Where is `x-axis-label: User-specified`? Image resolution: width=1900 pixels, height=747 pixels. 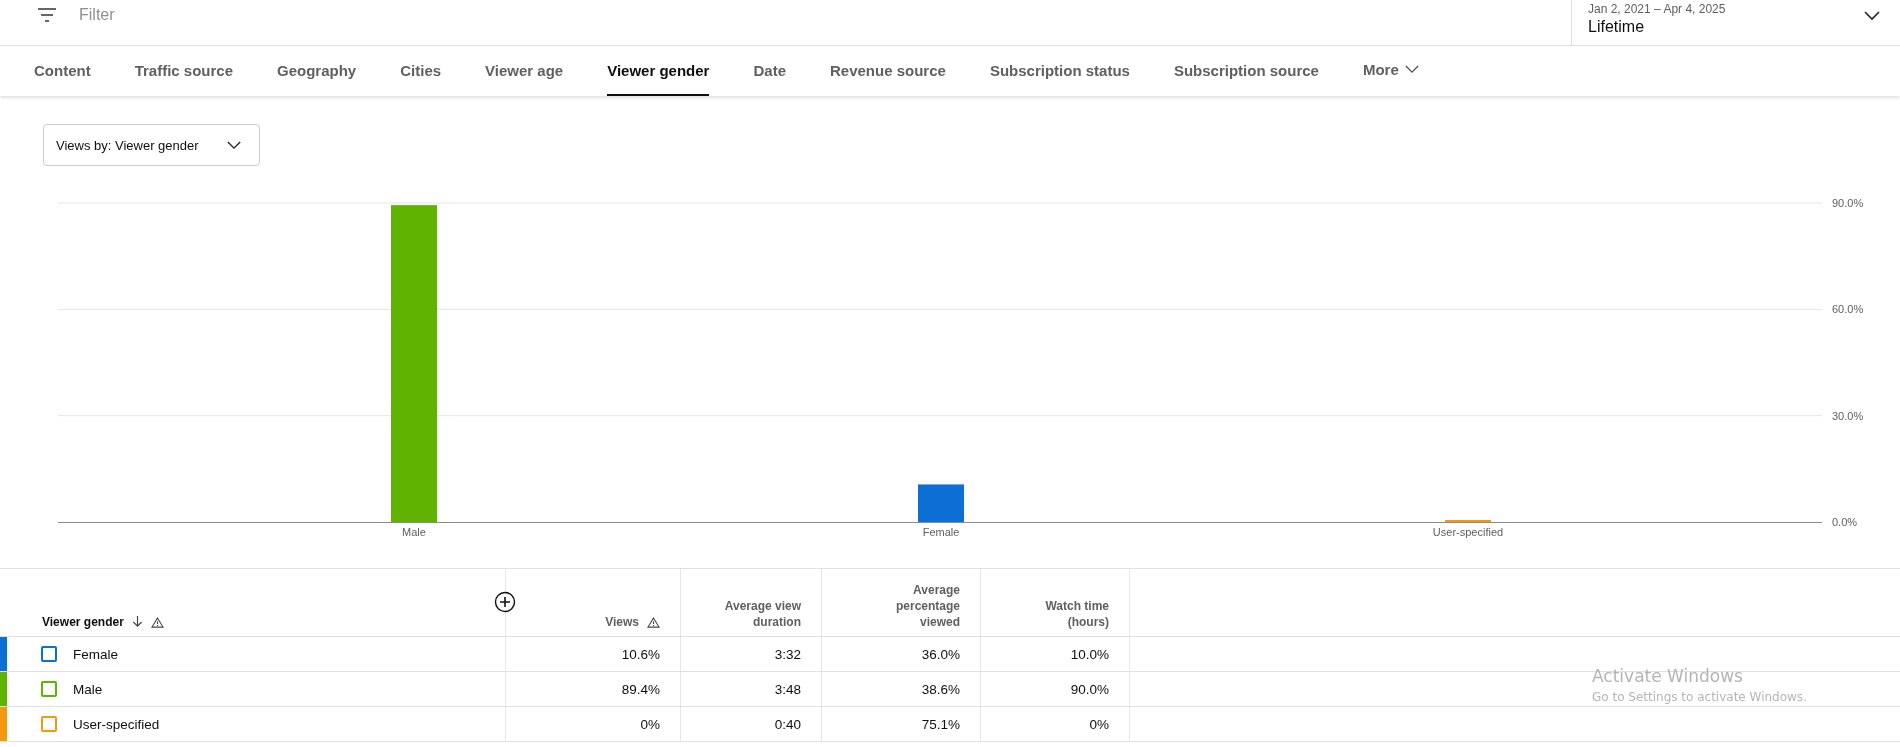 x-axis-label: User-specified is located at coordinates (1468, 532).